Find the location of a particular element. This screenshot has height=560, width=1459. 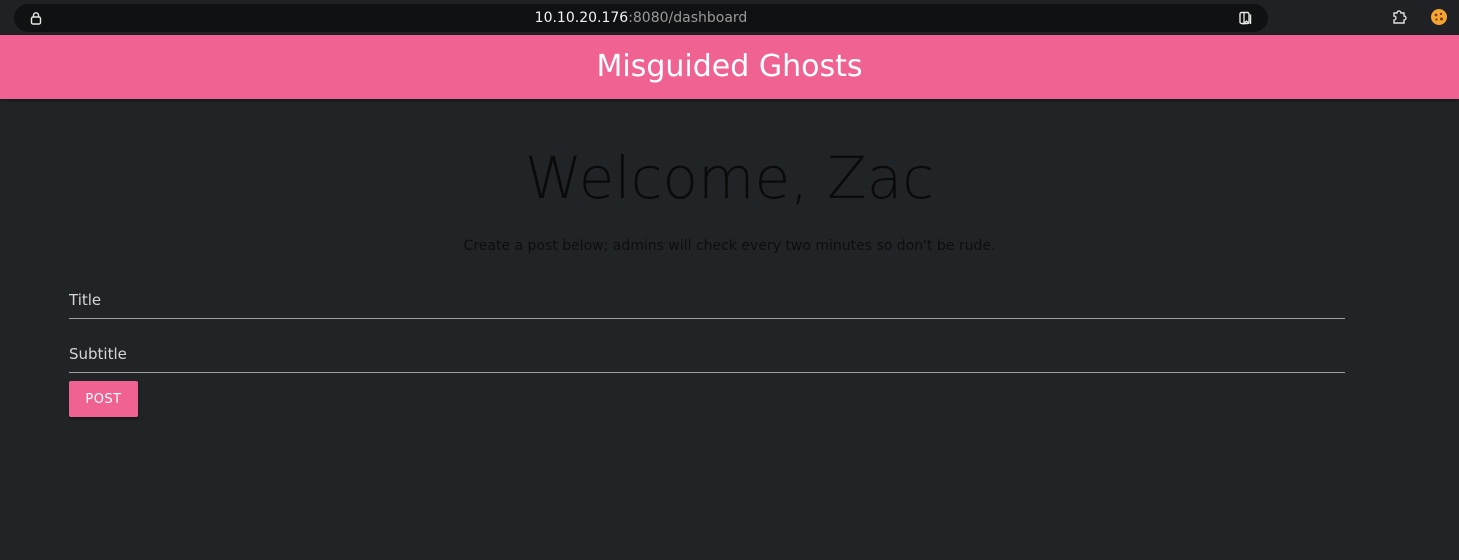

subtitle-input is located at coordinates (707, 354).